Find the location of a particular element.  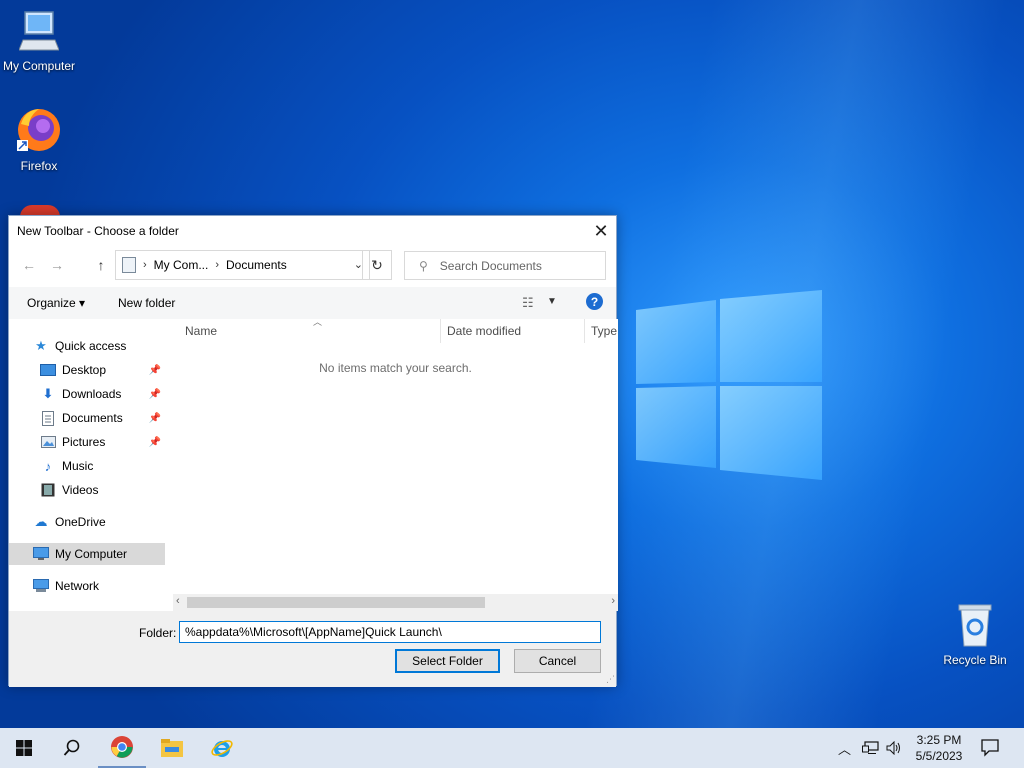

chevron-up-icon: ︿ is located at coordinates (845, 749).